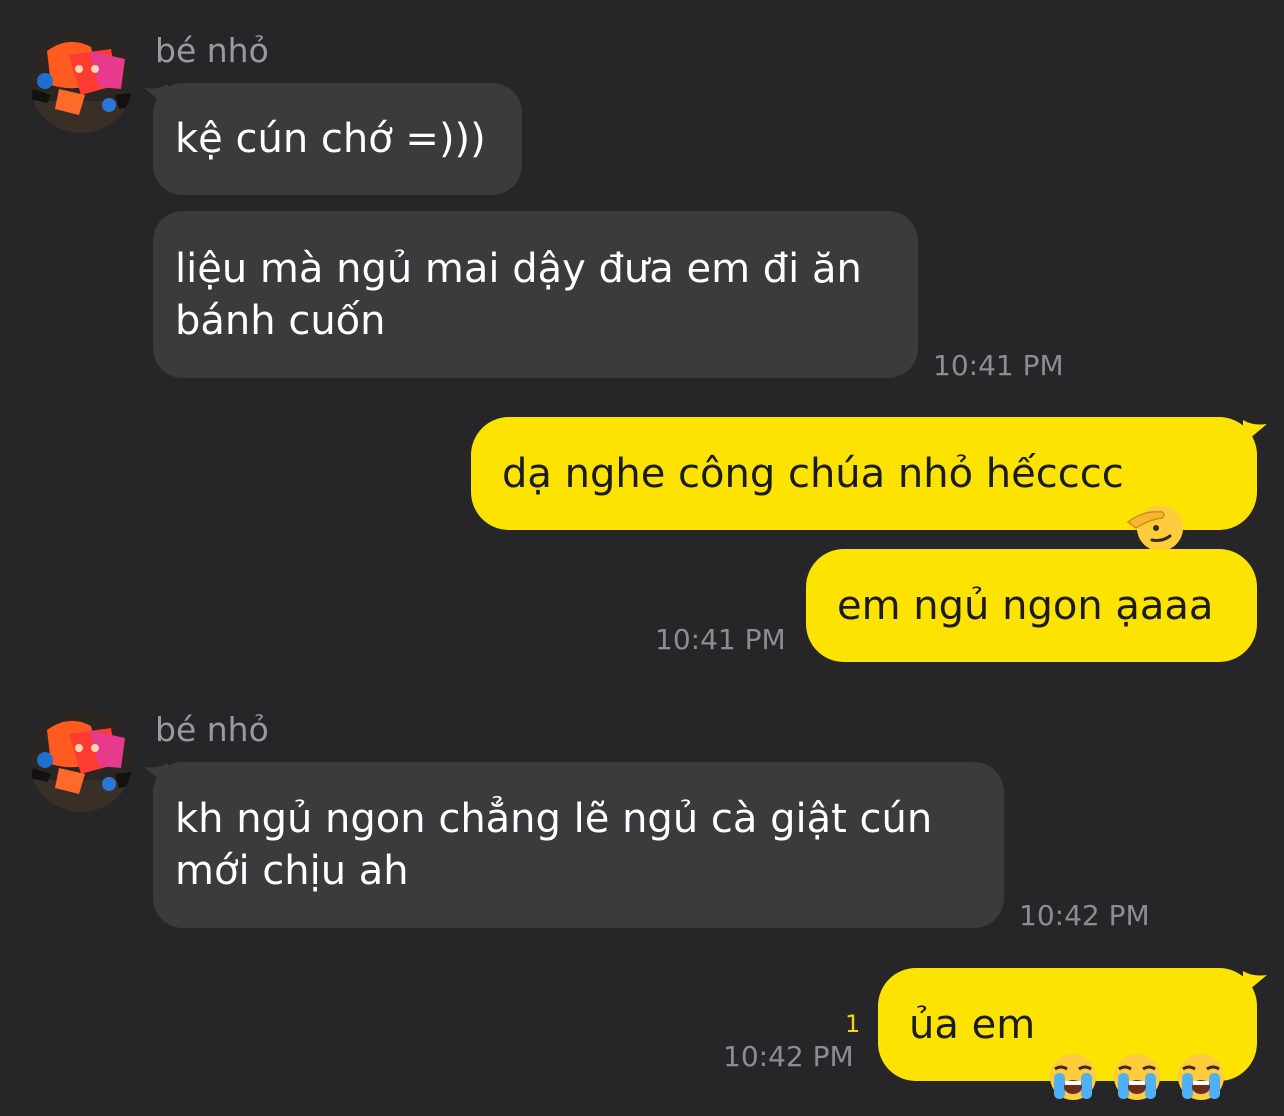  Describe the element at coordinates (853, 1024) in the screenshot. I see `unread-count: 1` at that location.